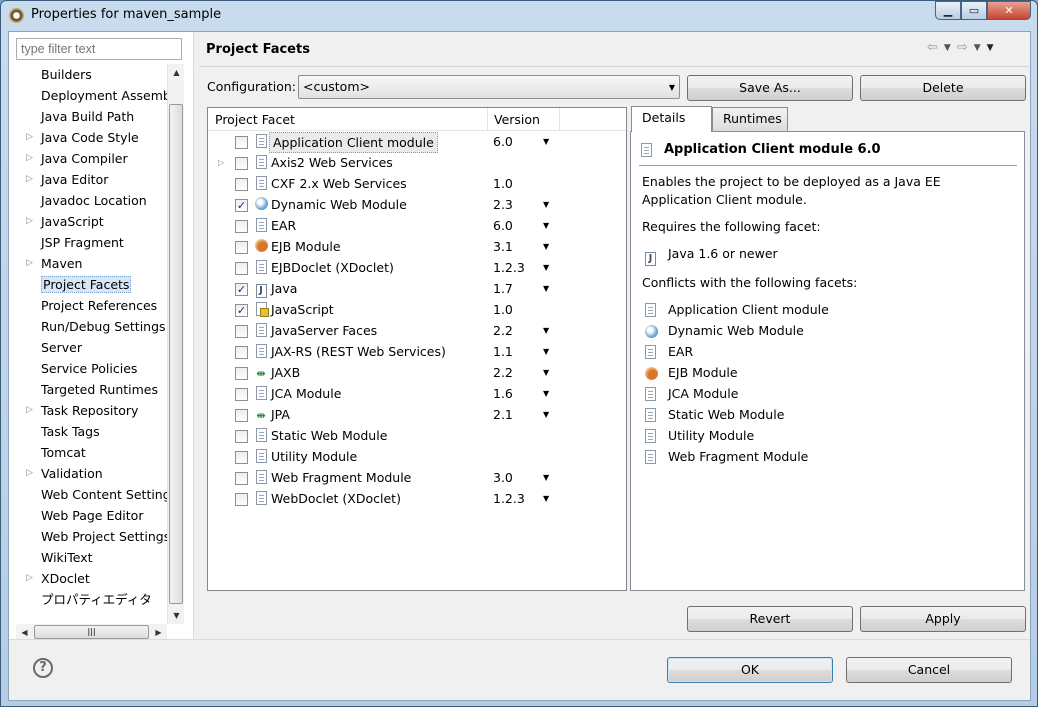 The image size is (1038, 707). I want to click on delete-button: Delete, so click(943, 88).